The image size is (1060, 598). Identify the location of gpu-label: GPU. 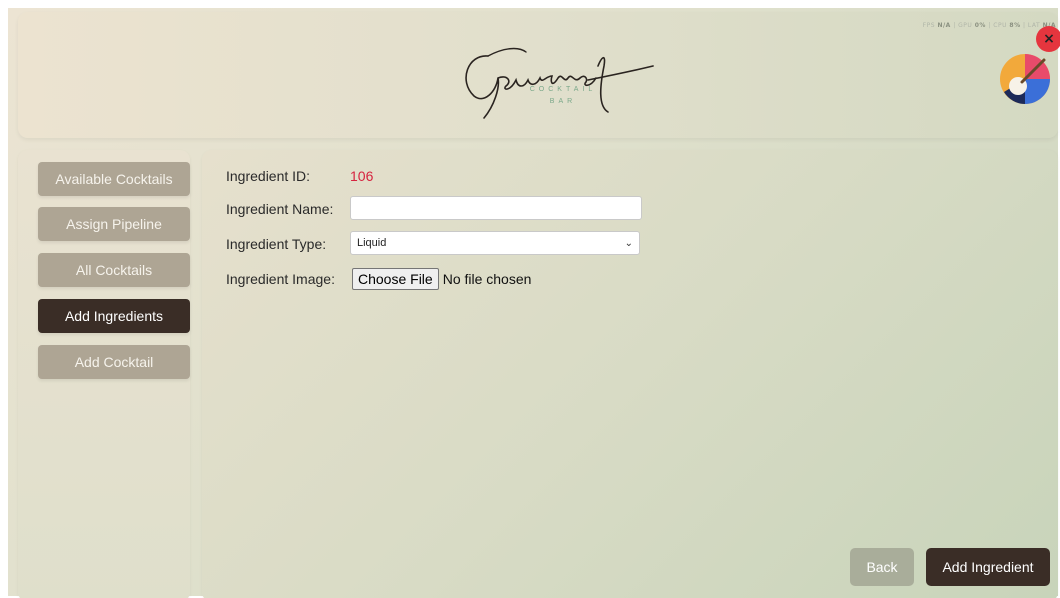
(965, 25).